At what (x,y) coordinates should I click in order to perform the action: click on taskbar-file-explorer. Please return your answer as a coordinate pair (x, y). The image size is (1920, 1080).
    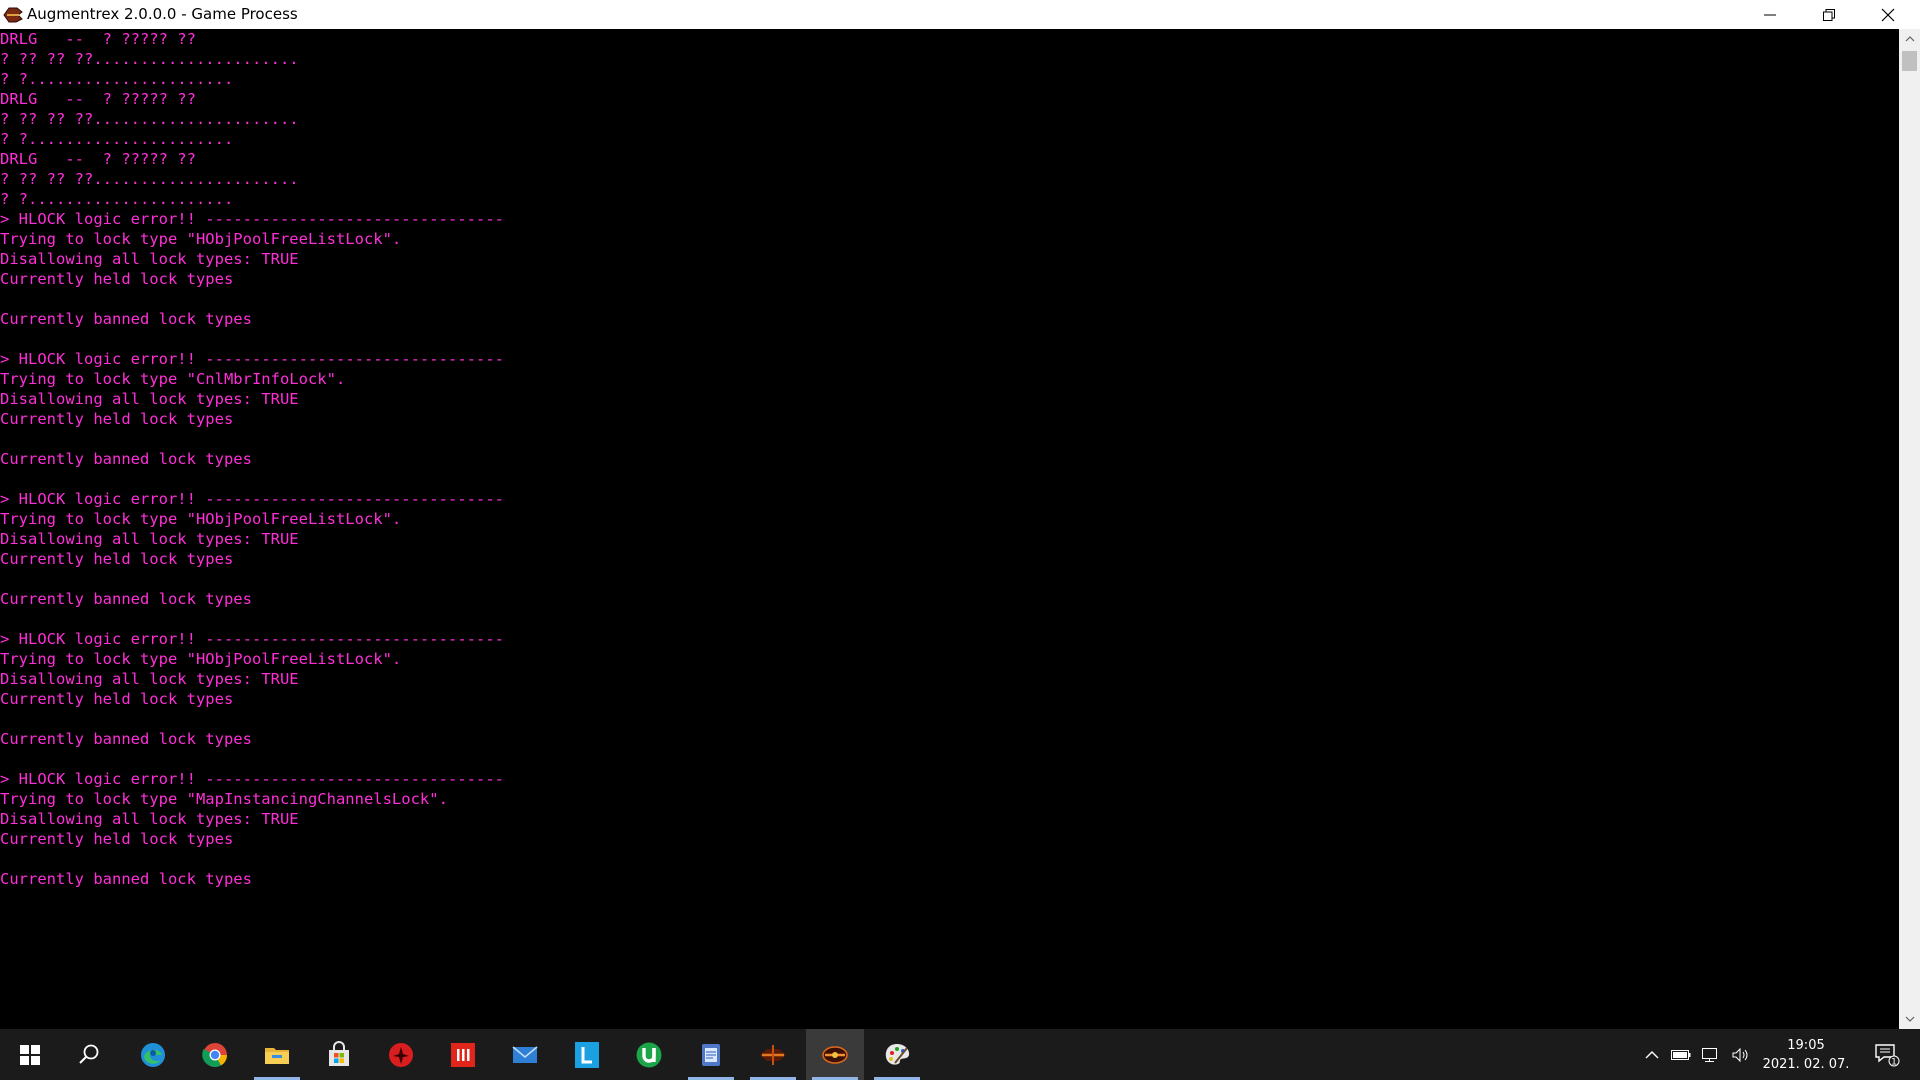
    Looking at the image, I should click on (277, 1054).